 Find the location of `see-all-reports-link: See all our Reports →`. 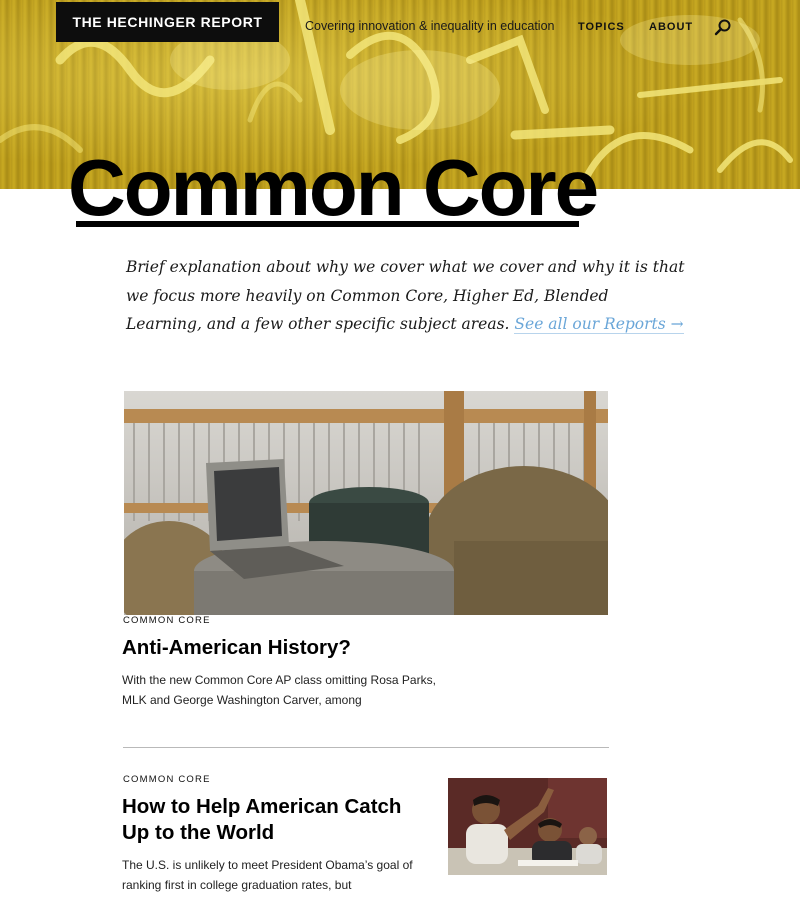

see-all-reports-link: See all our Reports → is located at coordinates (599, 324).